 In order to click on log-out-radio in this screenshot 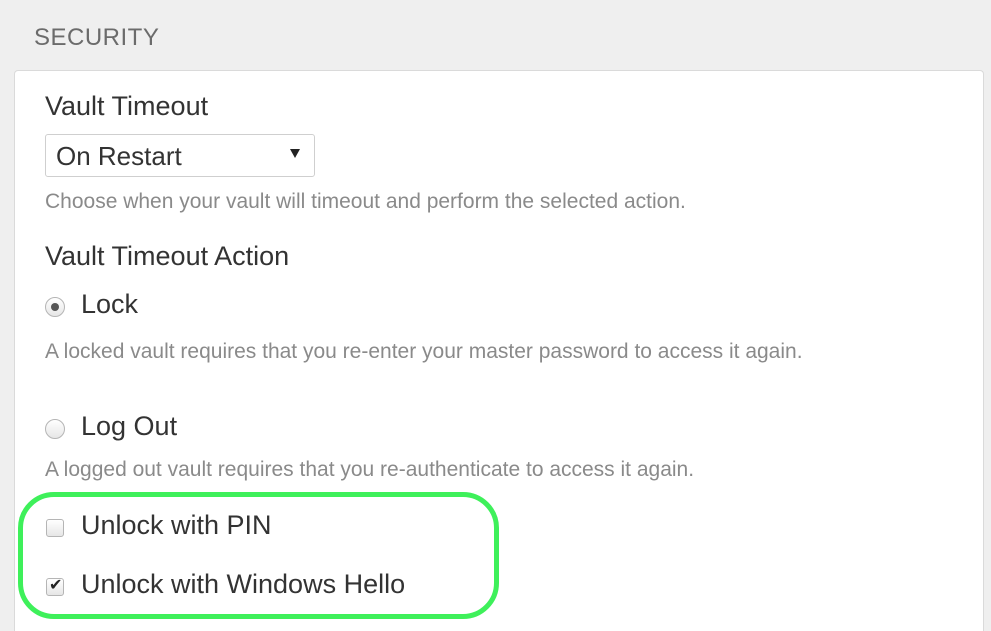, I will do `click(55, 429)`.